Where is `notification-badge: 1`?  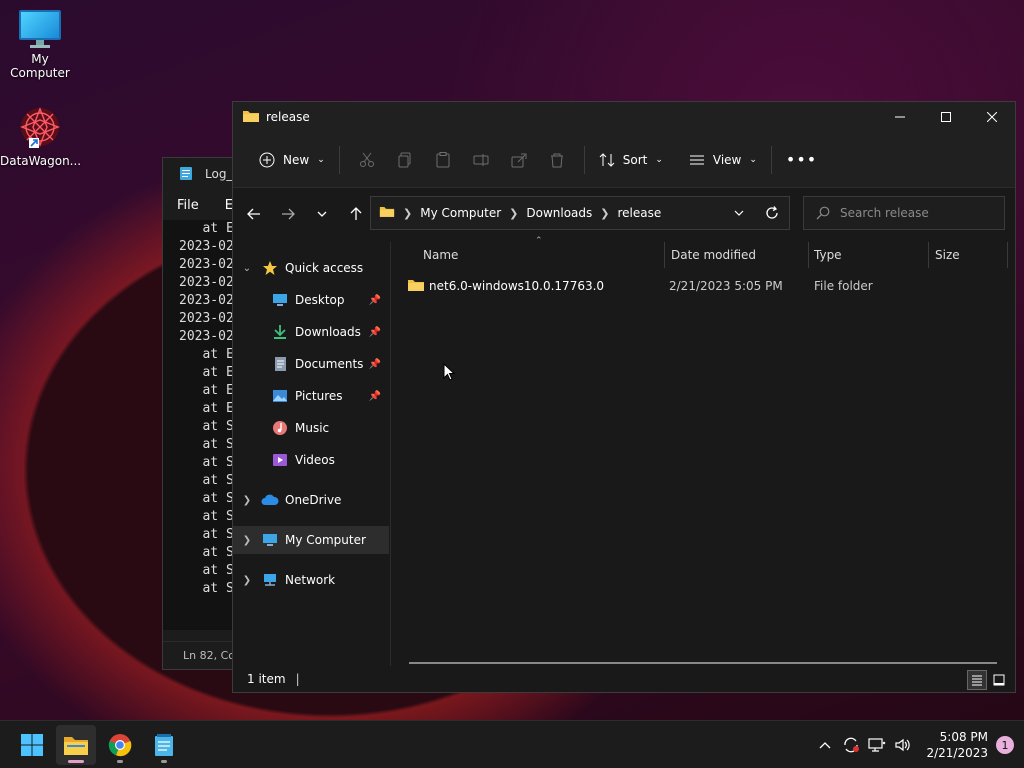
notification-badge: 1 is located at coordinates (1005, 745).